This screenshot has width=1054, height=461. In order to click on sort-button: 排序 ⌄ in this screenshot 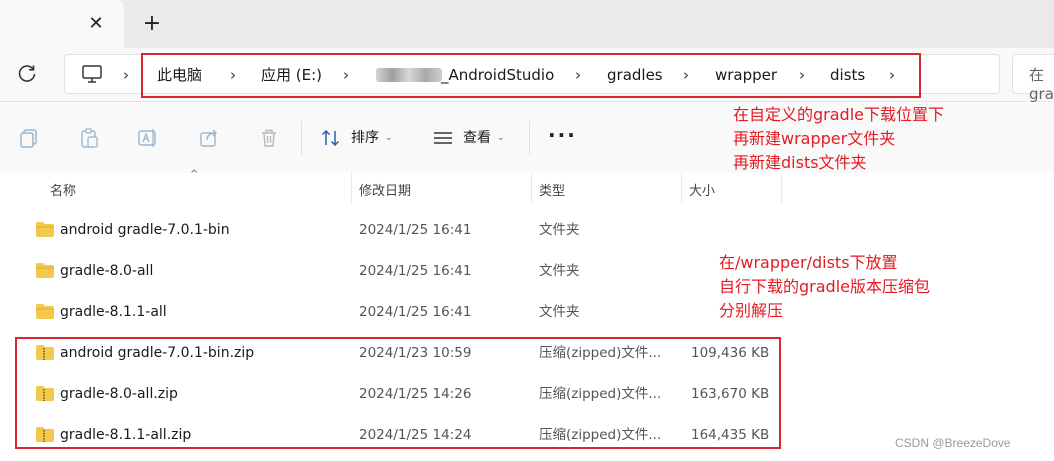, I will do `click(357, 138)`.